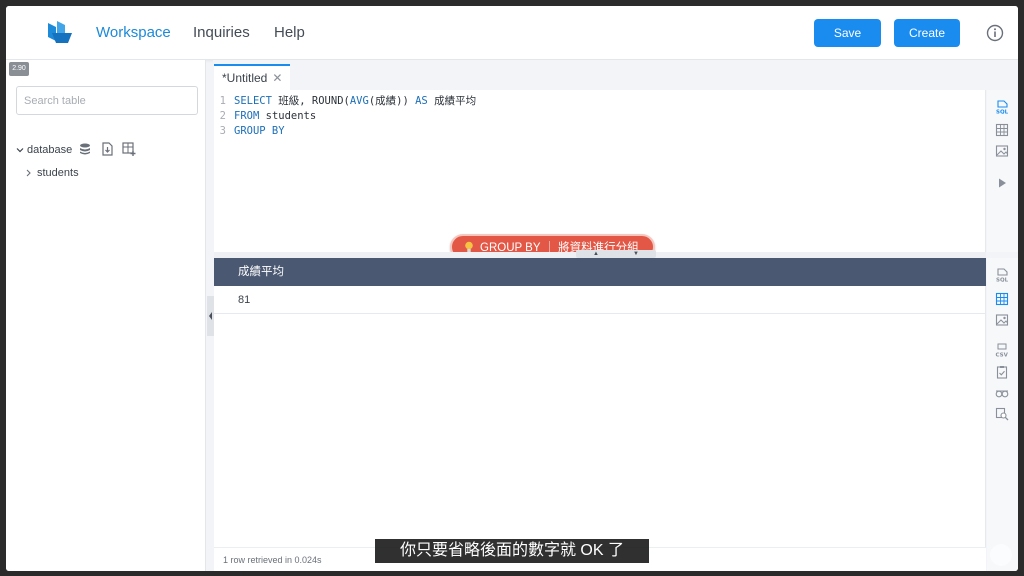  What do you see at coordinates (50, 150) in the screenshot?
I see `database-label: database` at bounding box center [50, 150].